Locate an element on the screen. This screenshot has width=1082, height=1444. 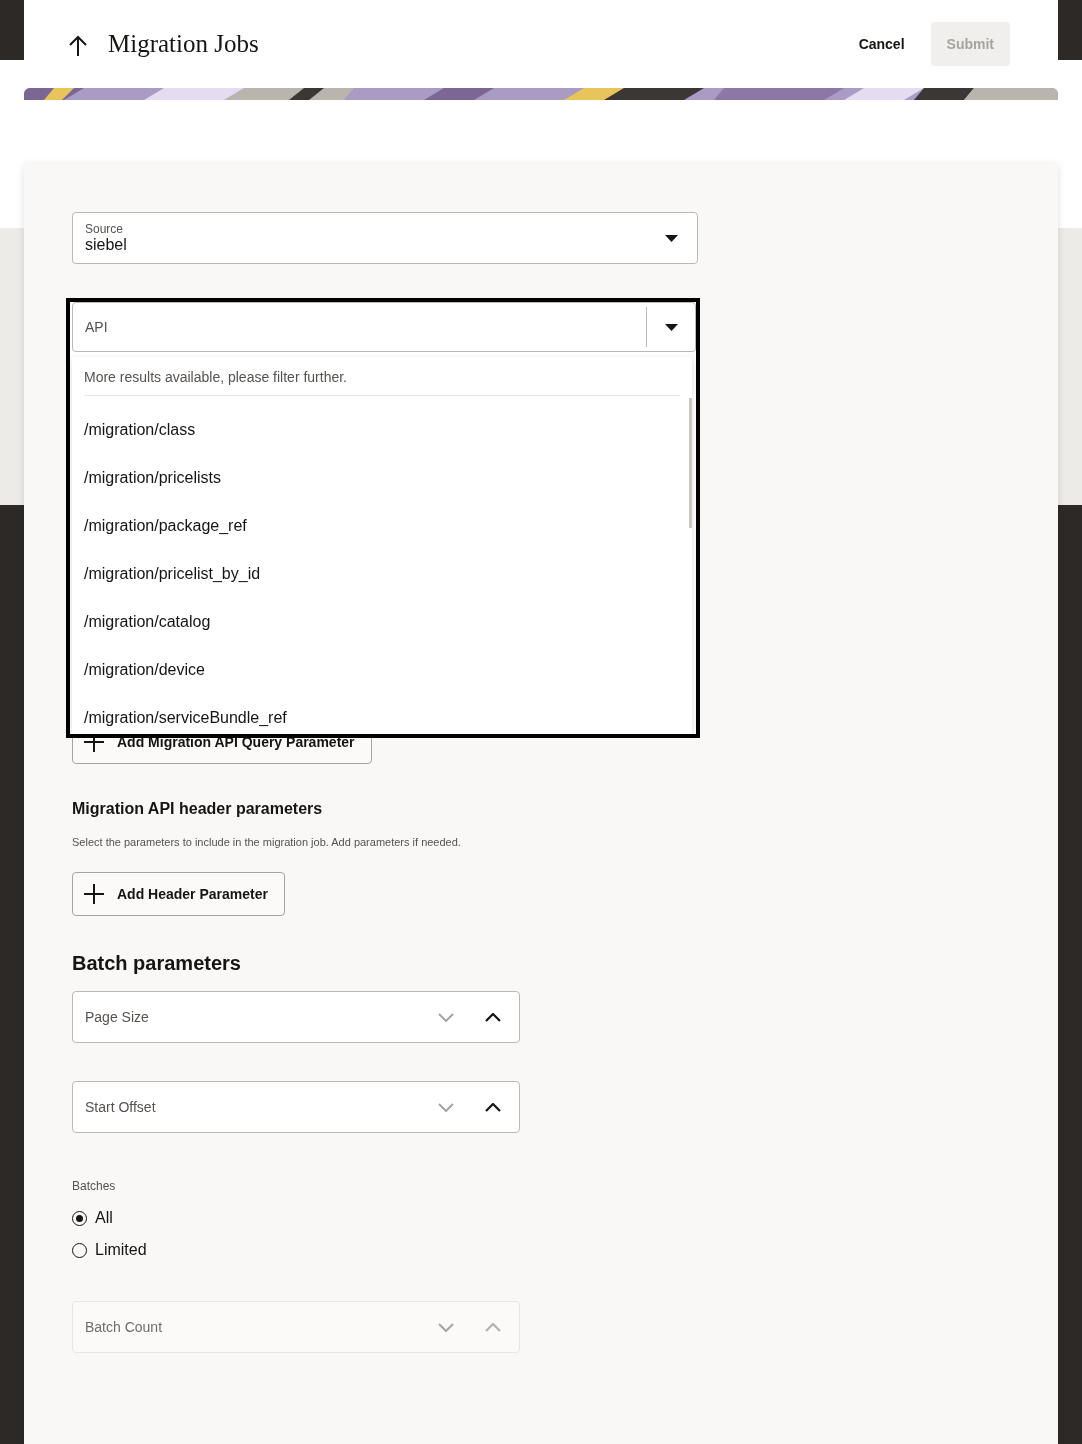
radio-option: Limited is located at coordinates (109, 1250).